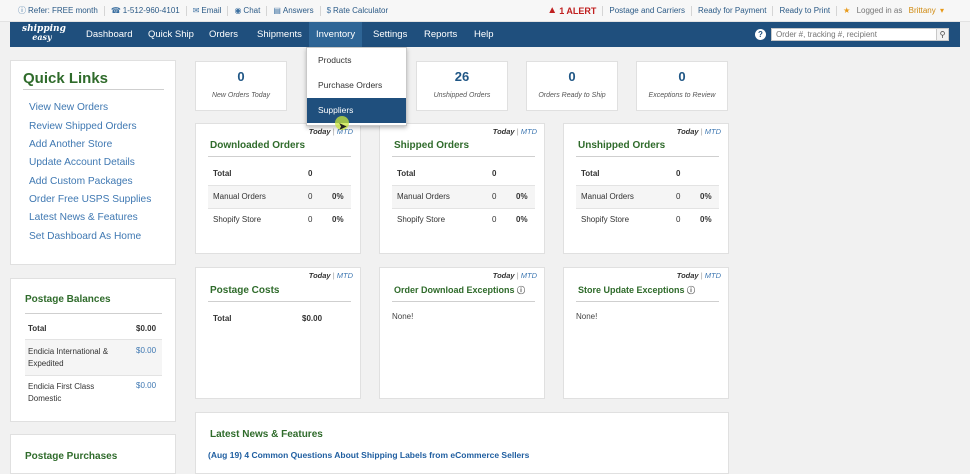  I want to click on quick-link-view-new-orders: View New Orders, so click(68, 107).